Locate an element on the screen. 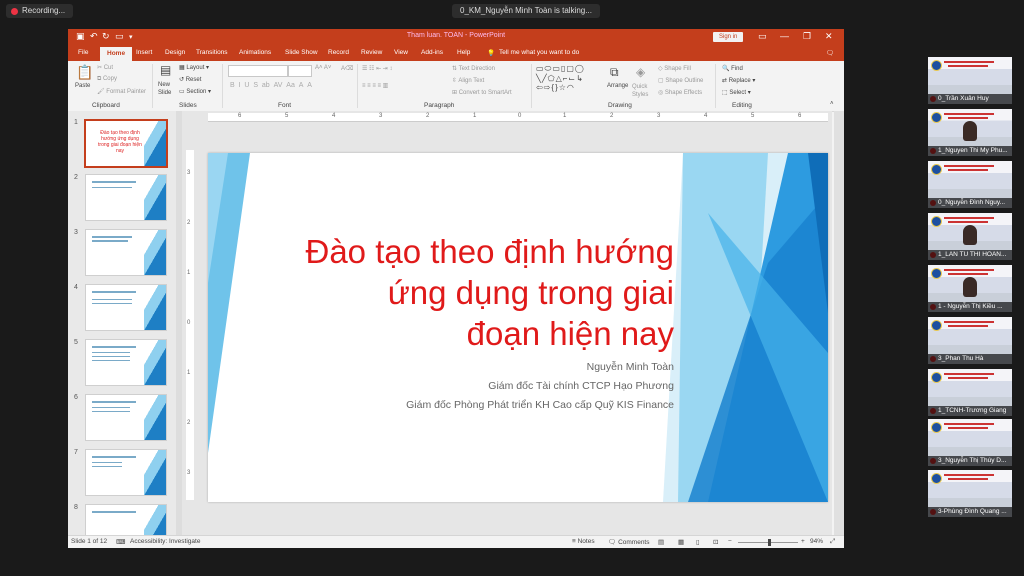 The width and height of the screenshot is (1024, 576). align-icons: ≡ ≡ ≡ ≡ ▥ is located at coordinates (375, 85).